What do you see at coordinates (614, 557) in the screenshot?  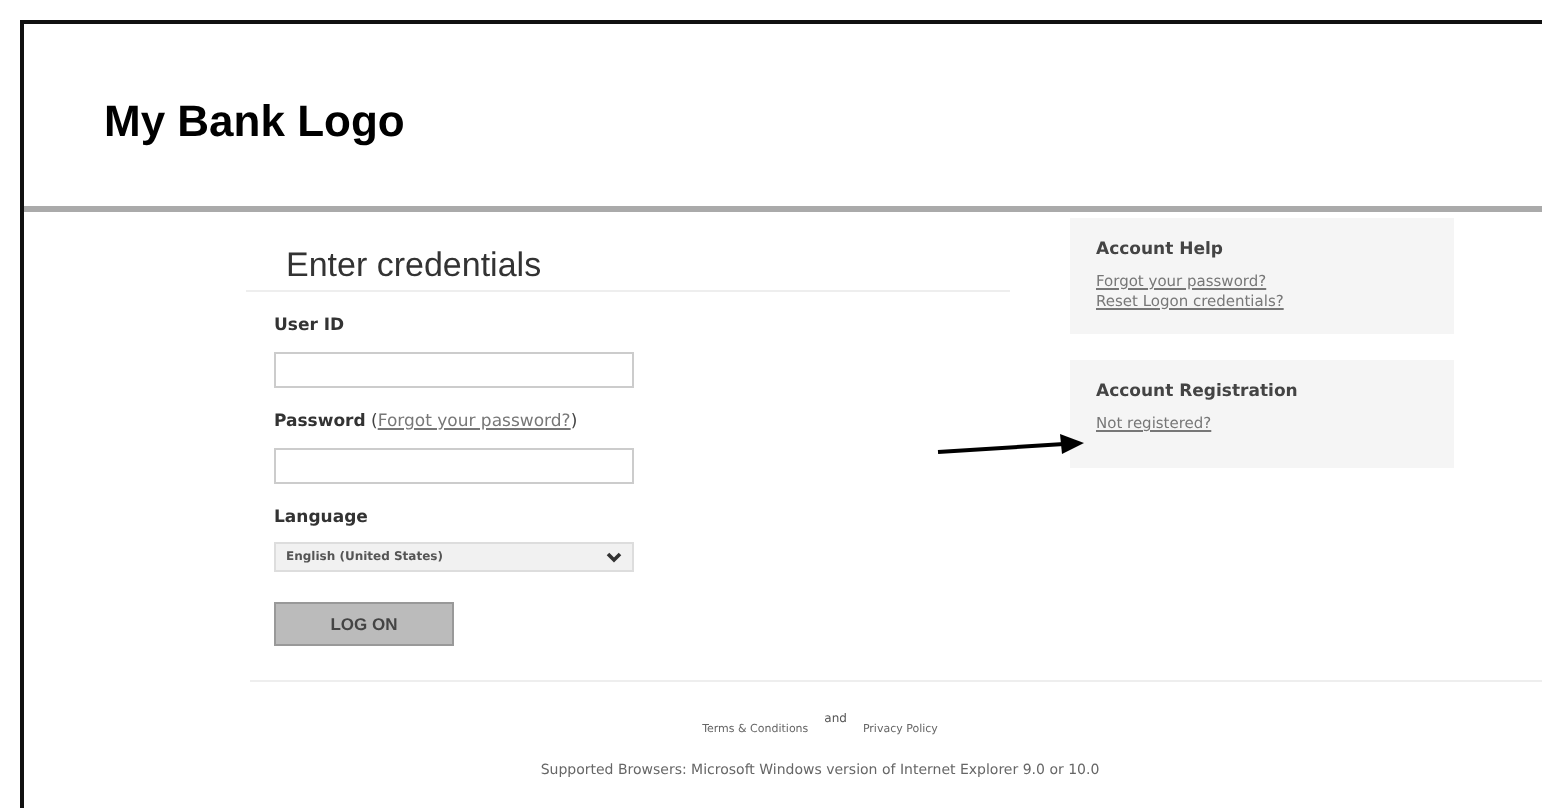 I see `chevron-down-icon` at bounding box center [614, 557].